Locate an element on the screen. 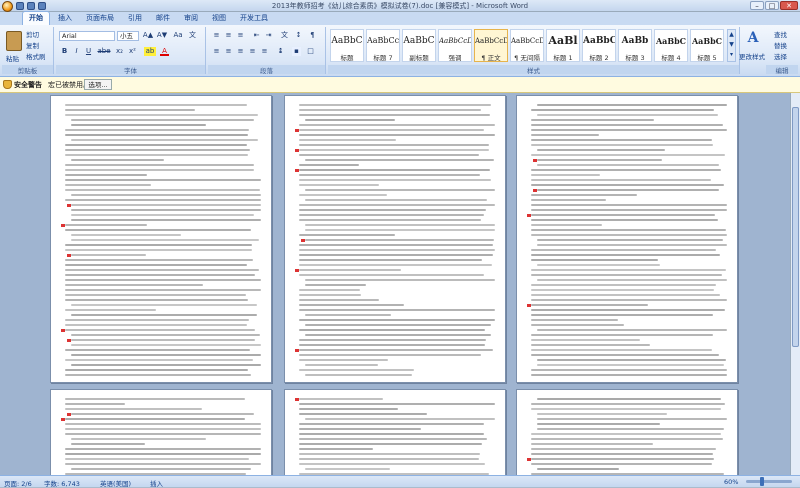  subscript-button: x₂ is located at coordinates (119, 51).